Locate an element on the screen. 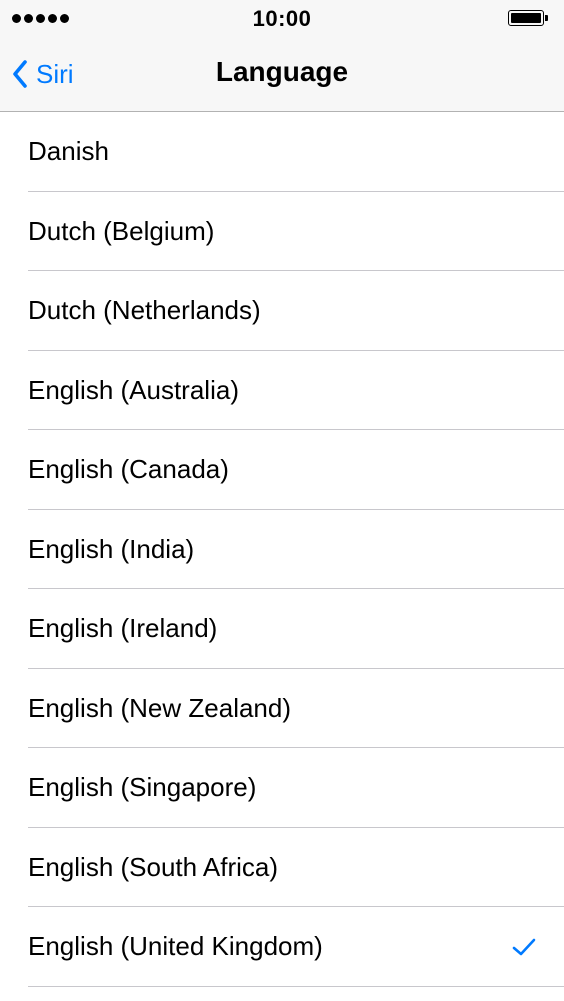 This screenshot has width=564, height=1001. language-item-english-india: English (India) is located at coordinates (282, 549).